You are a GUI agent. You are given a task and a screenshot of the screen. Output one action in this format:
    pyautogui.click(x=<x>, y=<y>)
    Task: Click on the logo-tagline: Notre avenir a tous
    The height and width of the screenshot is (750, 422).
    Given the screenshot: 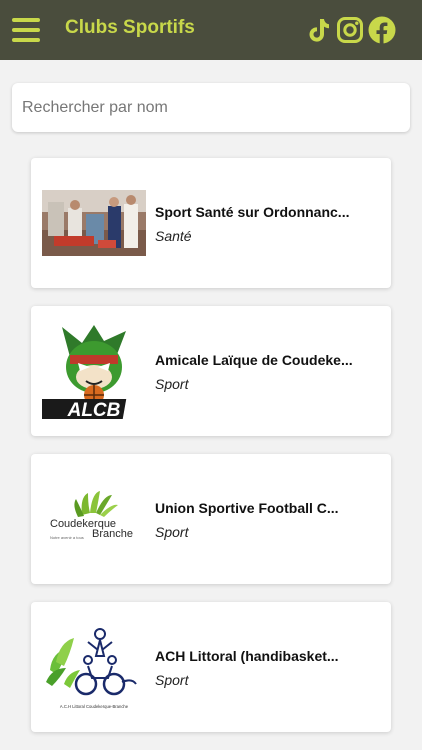 What is the action you would take?
    pyautogui.click(x=67, y=537)
    